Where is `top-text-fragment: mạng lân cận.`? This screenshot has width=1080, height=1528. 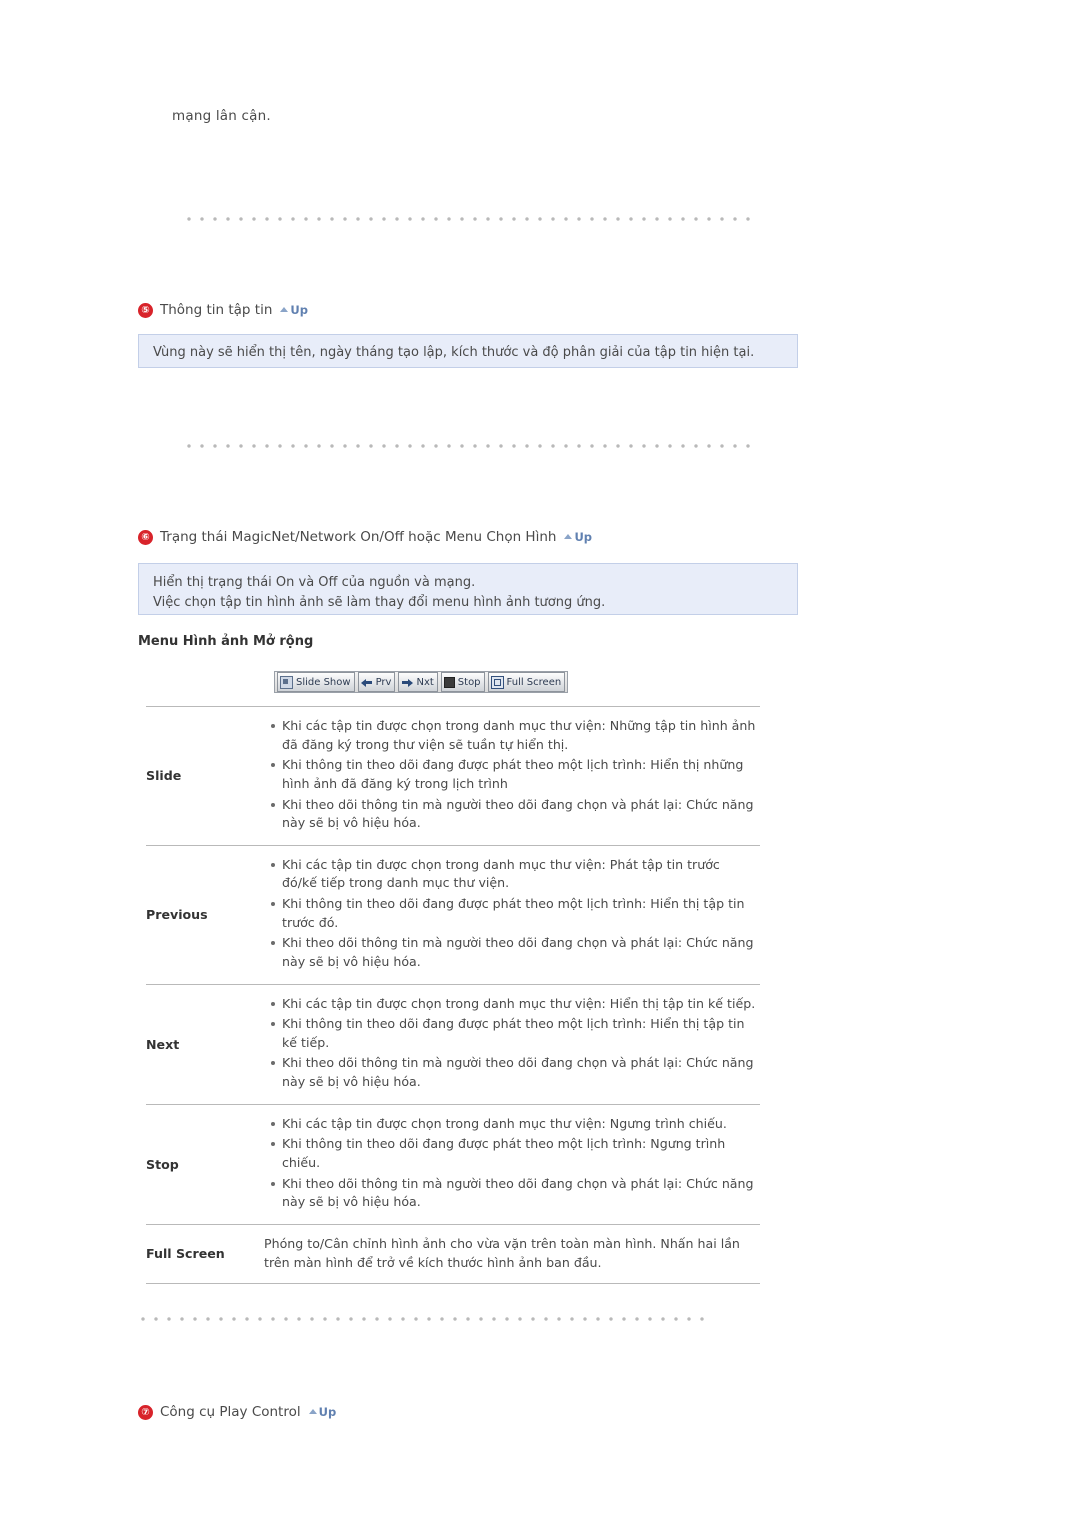 top-text-fragment: mạng lân cận. is located at coordinates (221, 116).